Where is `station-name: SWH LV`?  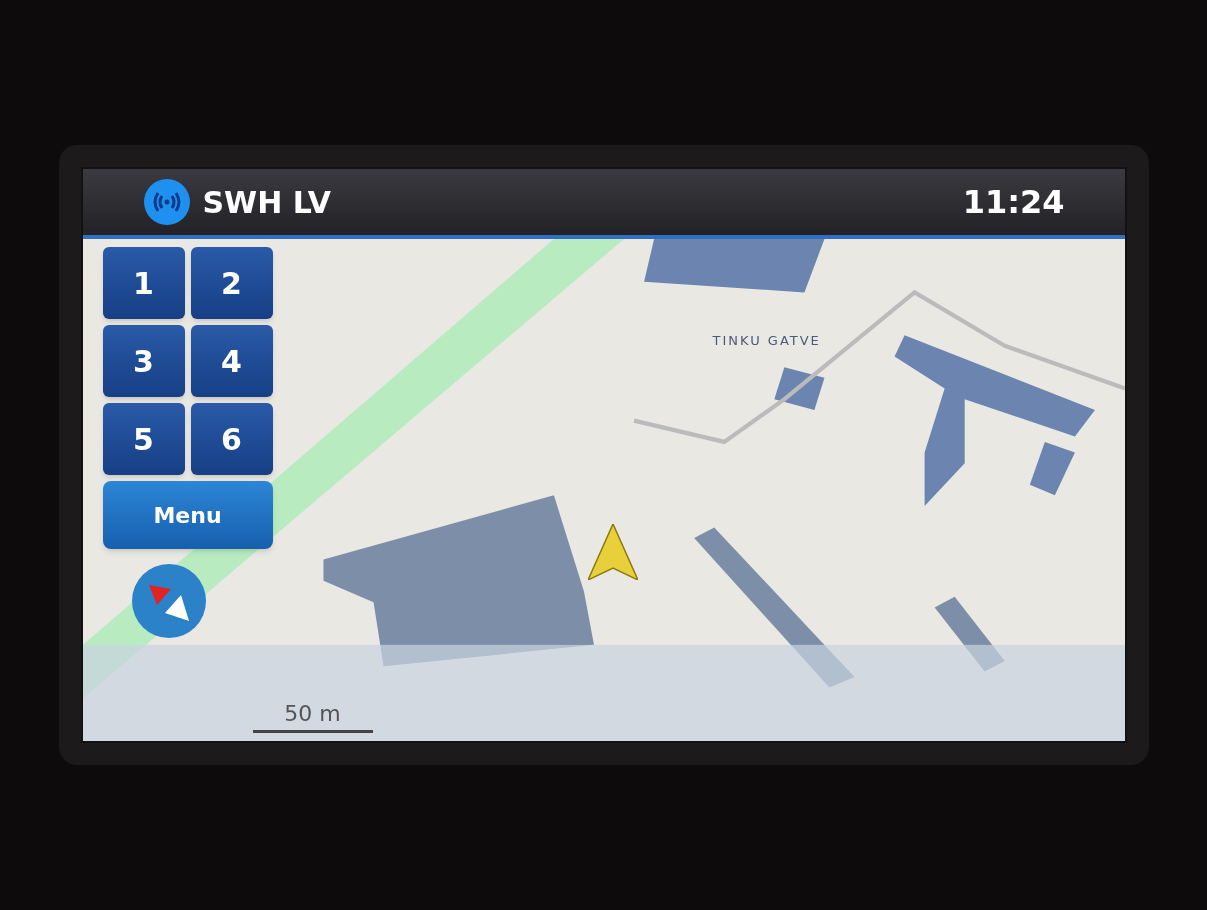 station-name: SWH LV is located at coordinates (266, 202).